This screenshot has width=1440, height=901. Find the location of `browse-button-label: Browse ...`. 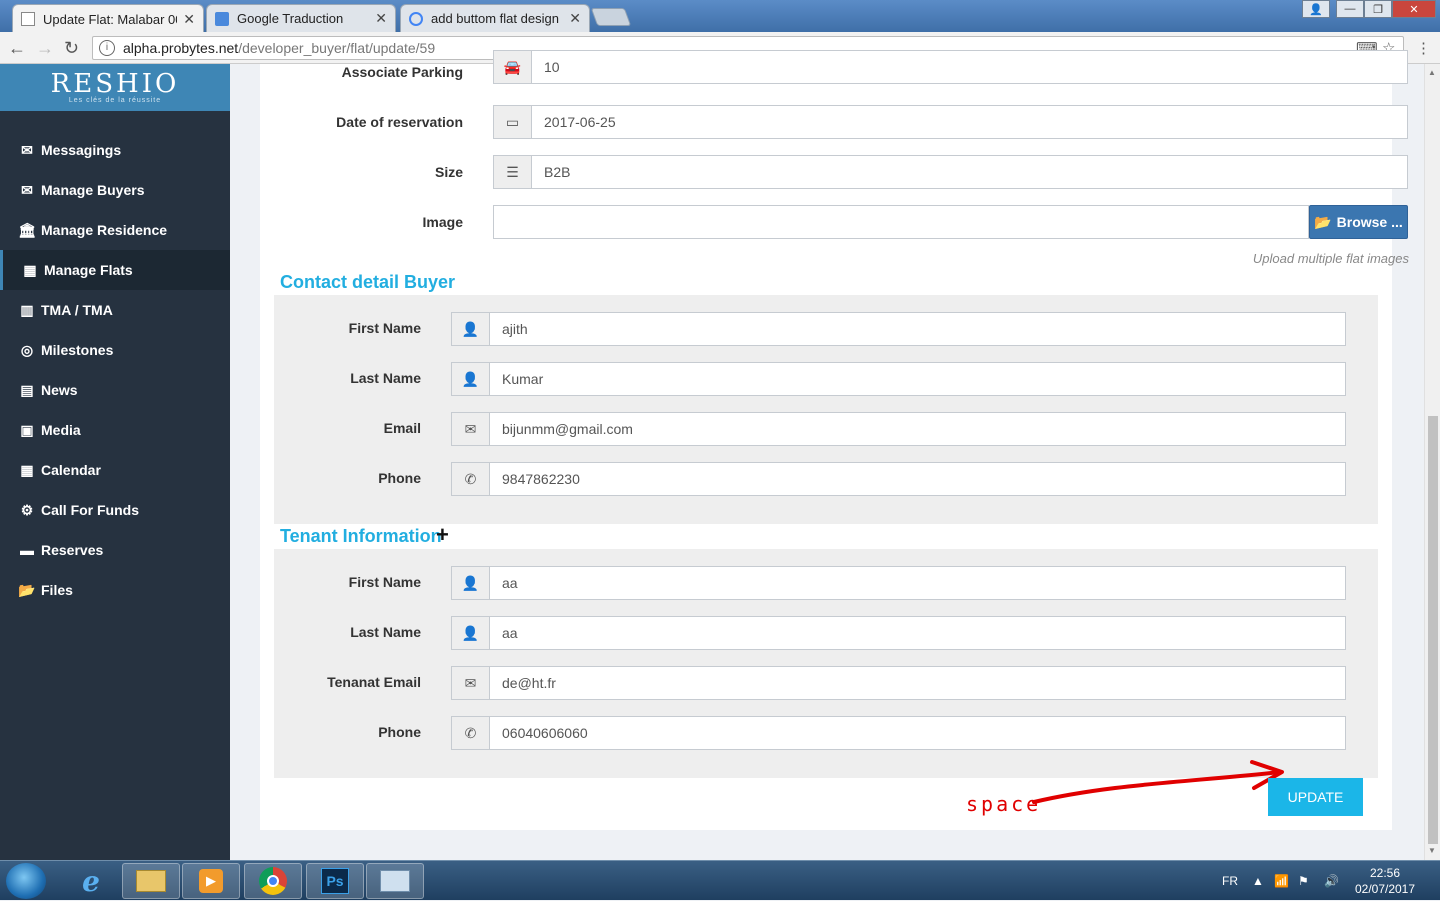

browse-button-label: Browse ... is located at coordinates (1369, 222).